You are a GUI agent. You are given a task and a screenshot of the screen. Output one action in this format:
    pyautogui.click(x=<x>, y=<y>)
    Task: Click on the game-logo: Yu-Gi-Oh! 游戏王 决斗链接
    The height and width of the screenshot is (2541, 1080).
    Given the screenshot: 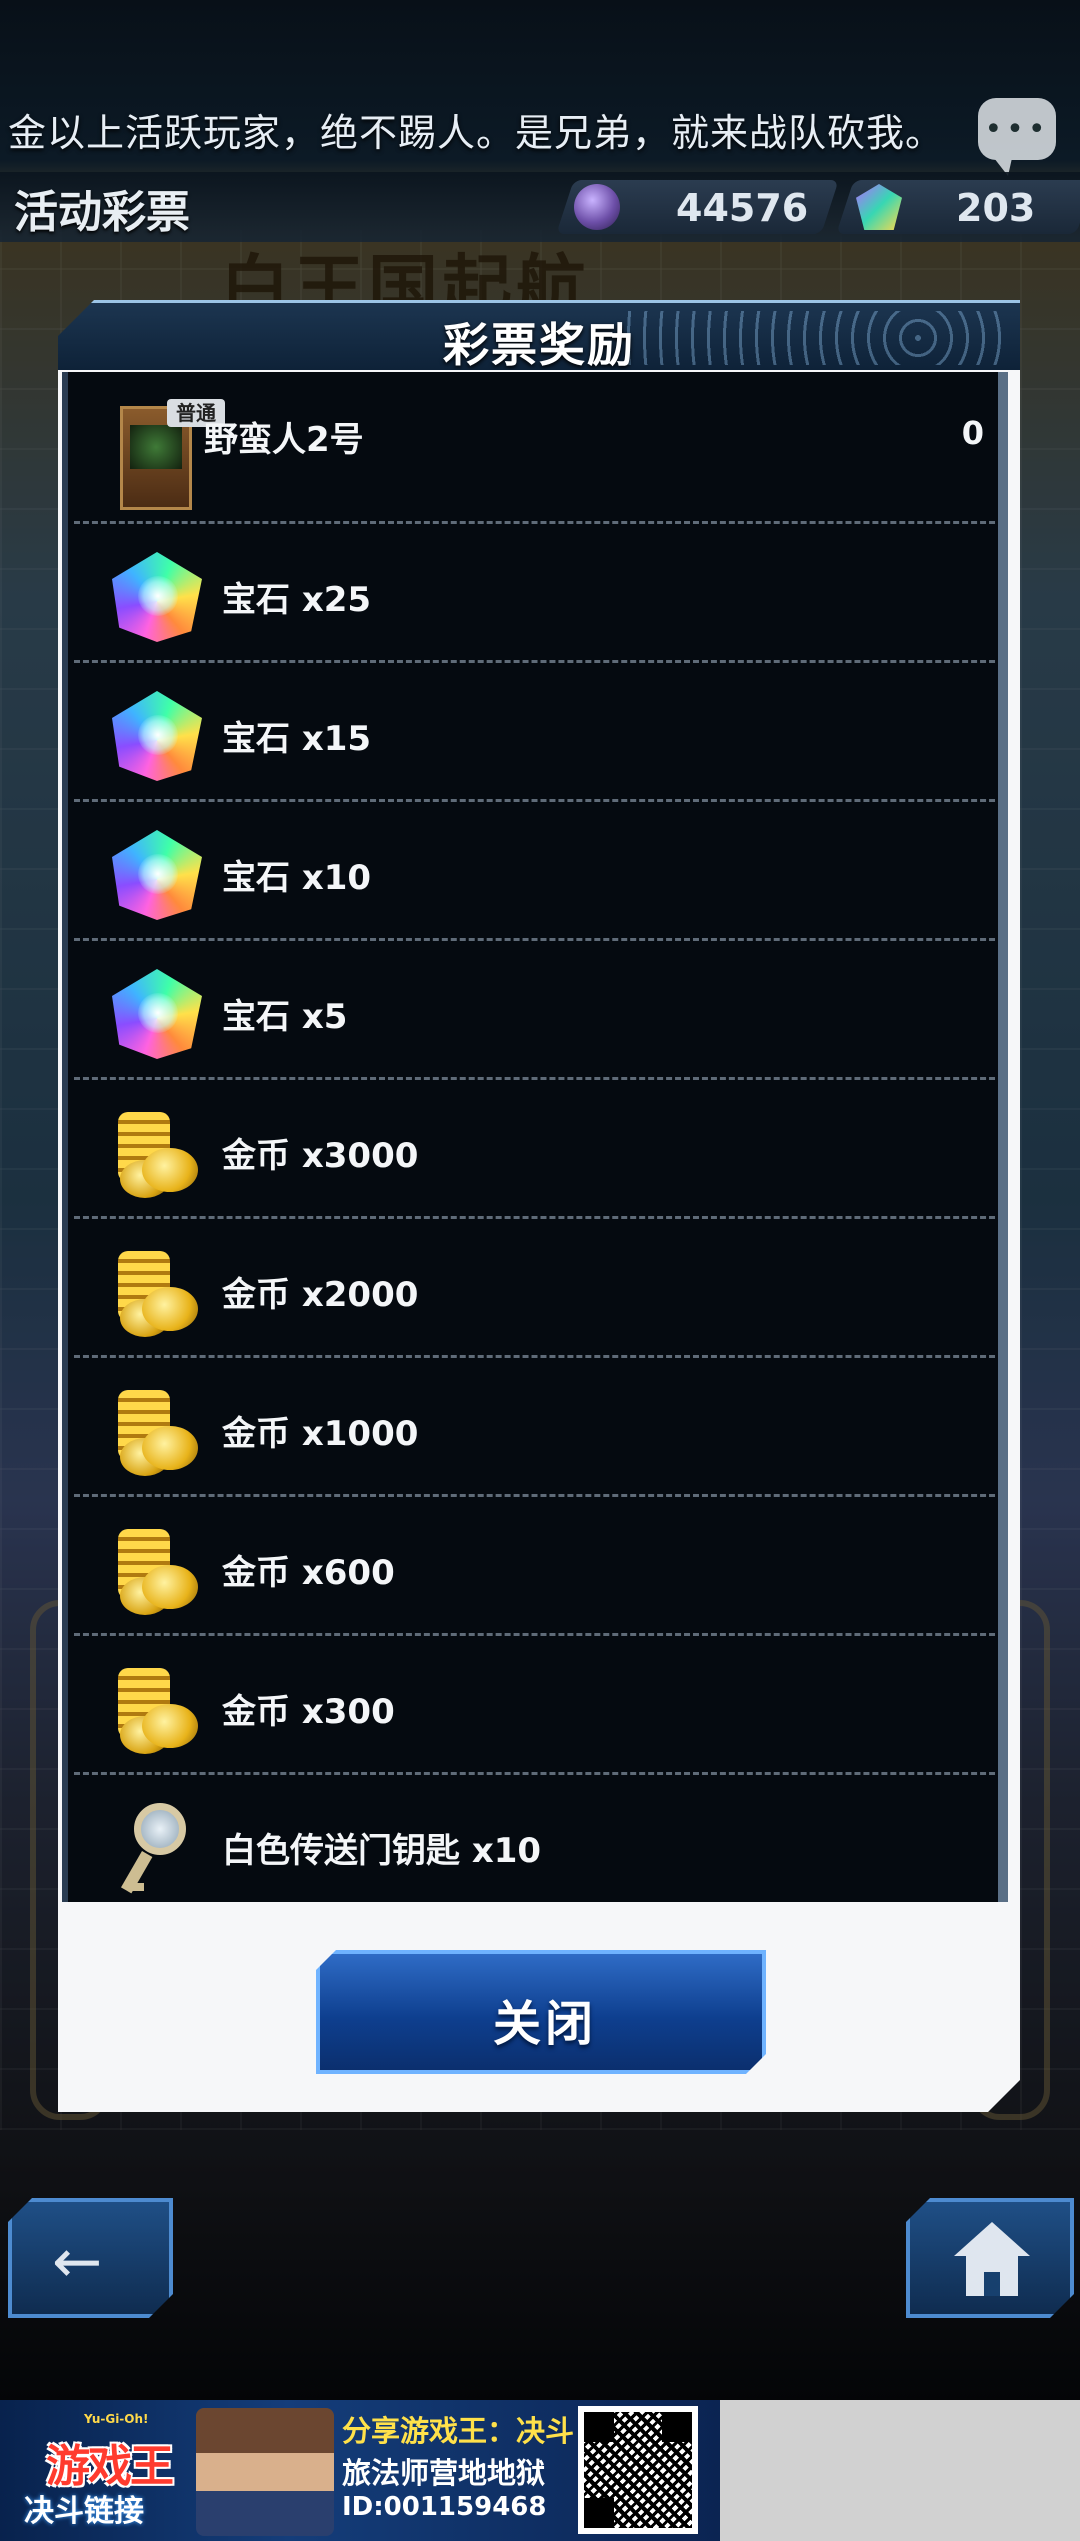 What is the action you would take?
    pyautogui.click(x=99, y=2470)
    